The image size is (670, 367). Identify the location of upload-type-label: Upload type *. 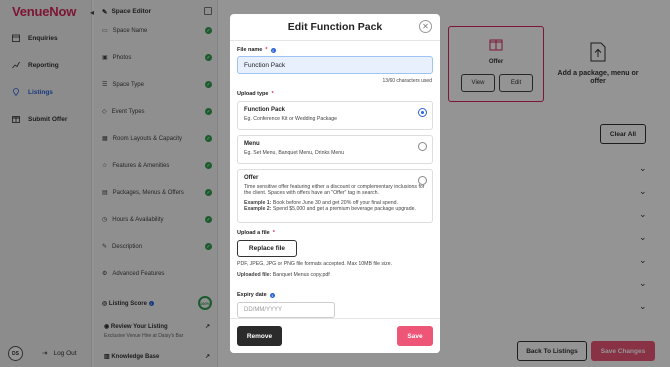
(255, 94).